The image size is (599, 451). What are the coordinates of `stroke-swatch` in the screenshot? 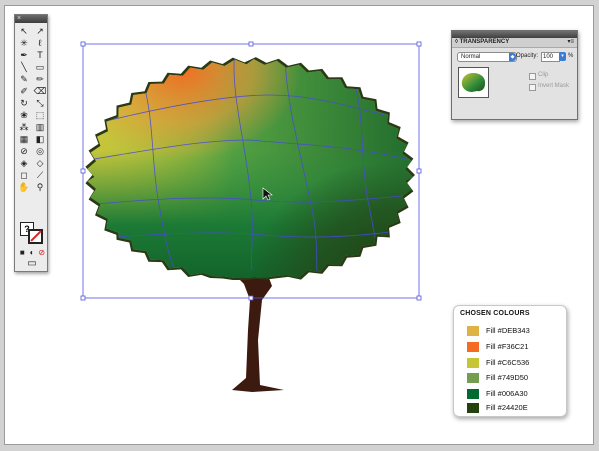 It's located at (35, 236).